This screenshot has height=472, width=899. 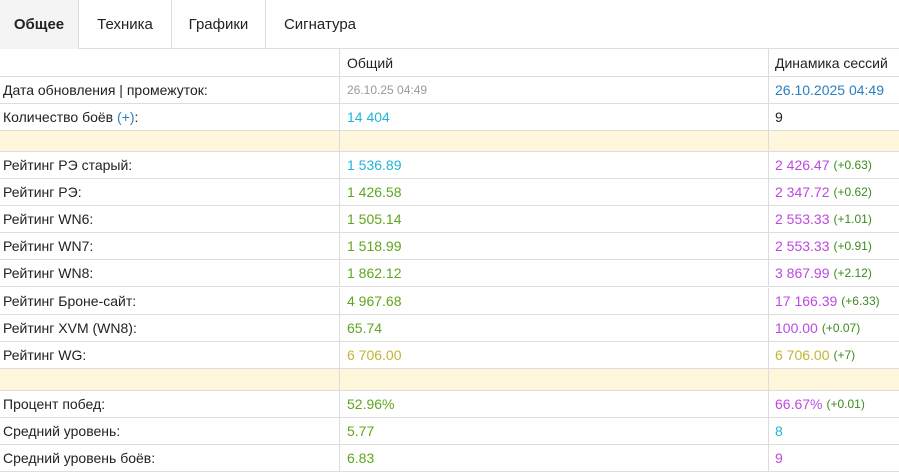 I want to click on header-label-column, so click(x=170, y=62).